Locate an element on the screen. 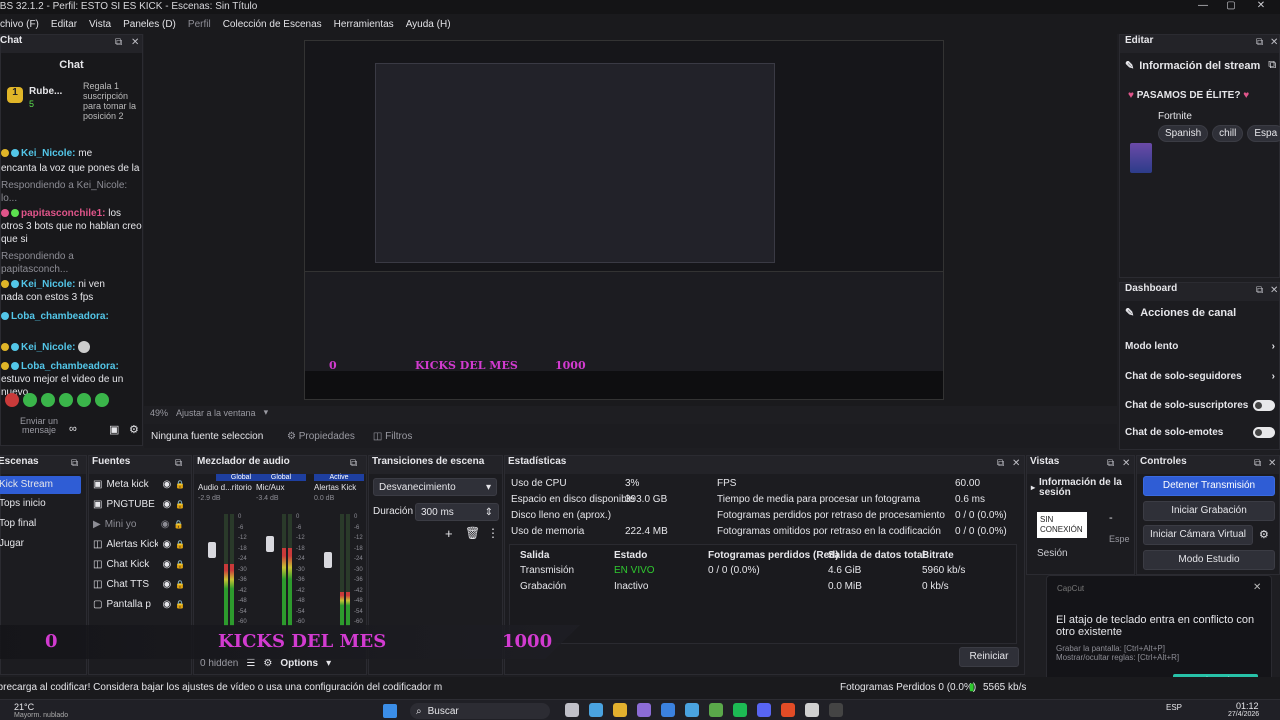  transition-select: Desvanecimiento ▾ is located at coordinates (435, 487).